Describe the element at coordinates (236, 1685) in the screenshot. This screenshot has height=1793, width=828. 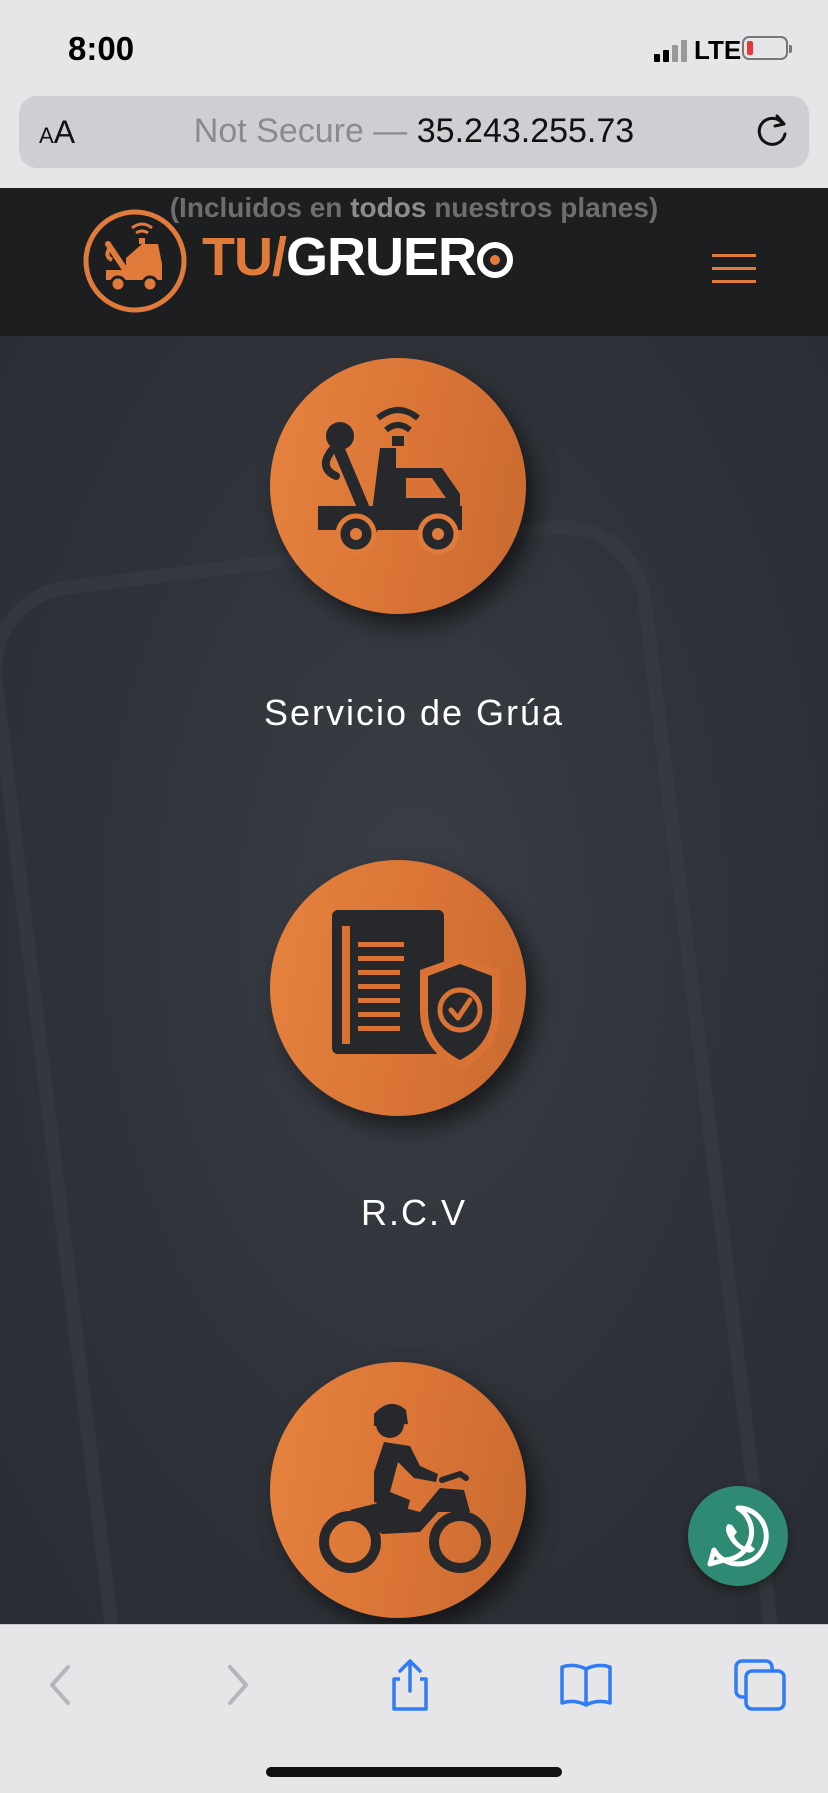
I see `forward-icon` at that location.